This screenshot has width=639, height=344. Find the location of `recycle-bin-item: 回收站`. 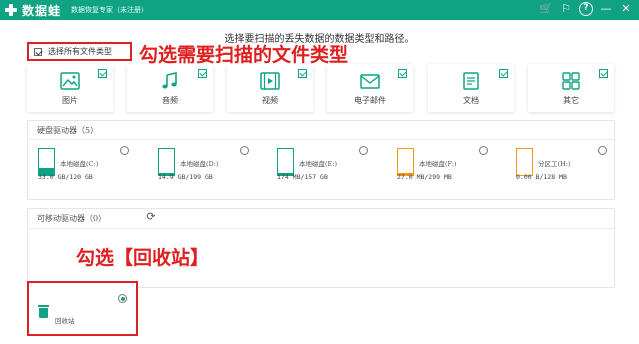

recycle-bin-item: 回收站 is located at coordinates (82, 308).